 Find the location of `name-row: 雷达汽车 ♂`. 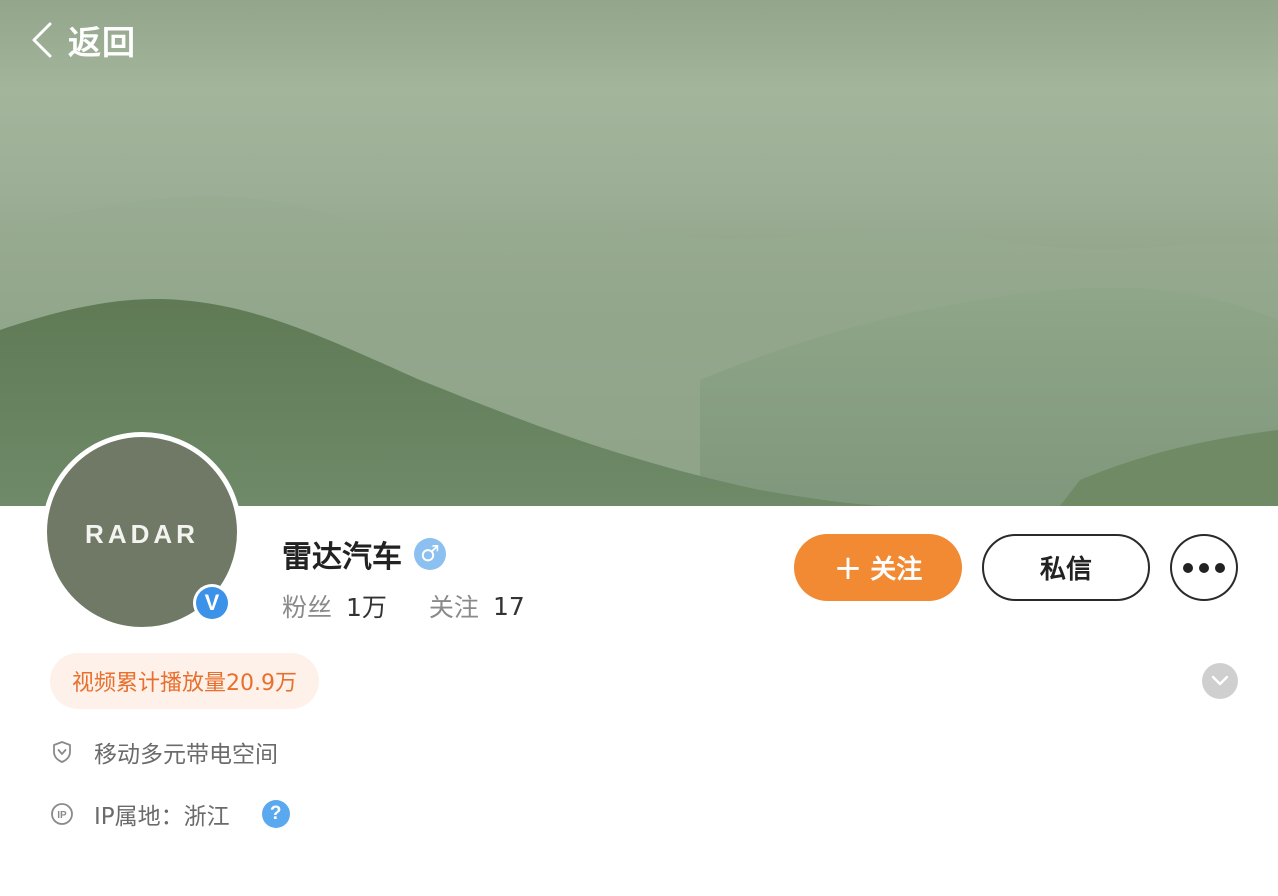

name-row: 雷达汽车 ♂ is located at coordinates (364, 554).